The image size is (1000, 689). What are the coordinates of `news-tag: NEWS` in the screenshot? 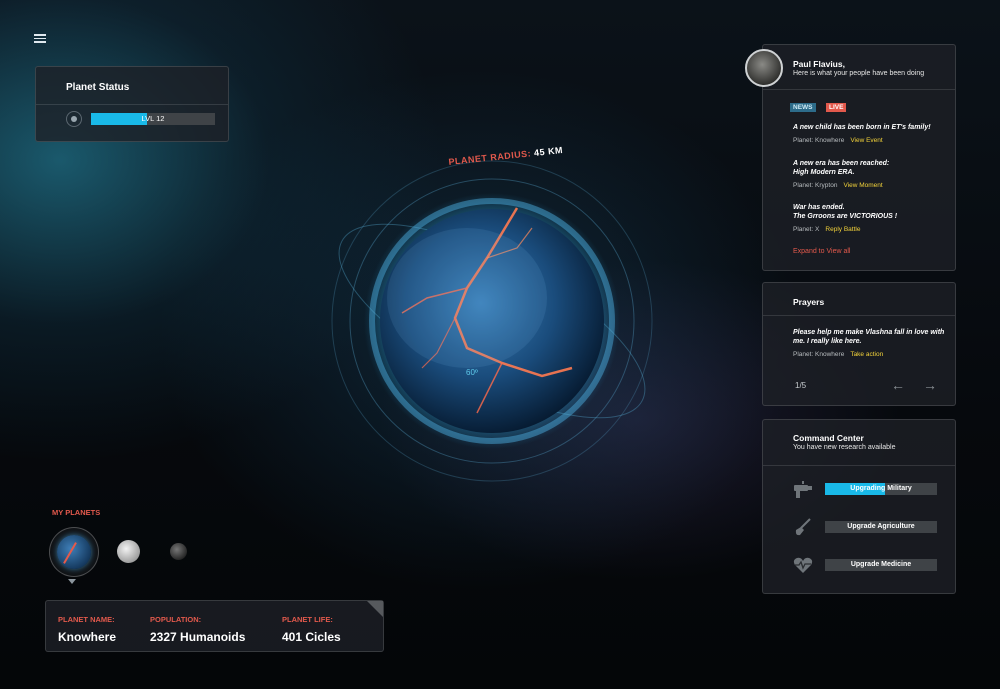 It's located at (803, 107).